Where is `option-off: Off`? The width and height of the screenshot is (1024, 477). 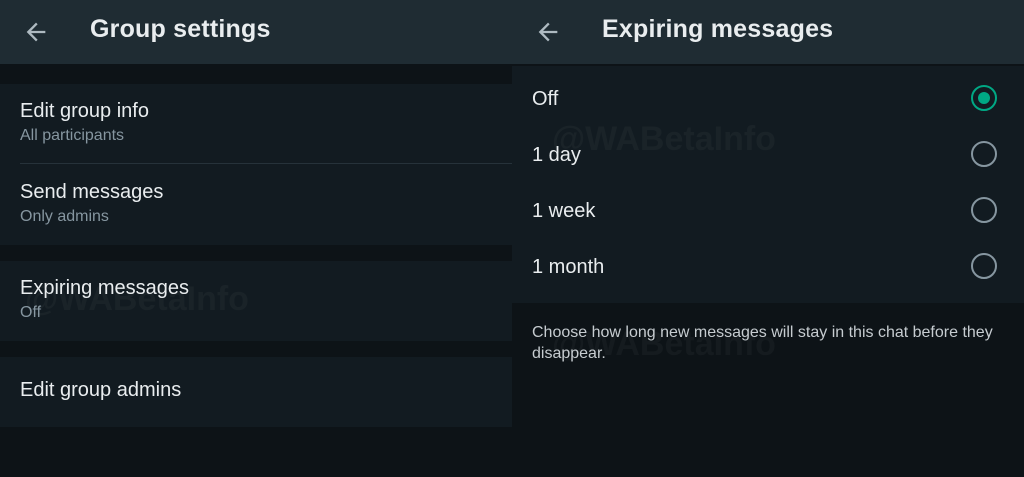 option-off: Off is located at coordinates (768, 100).